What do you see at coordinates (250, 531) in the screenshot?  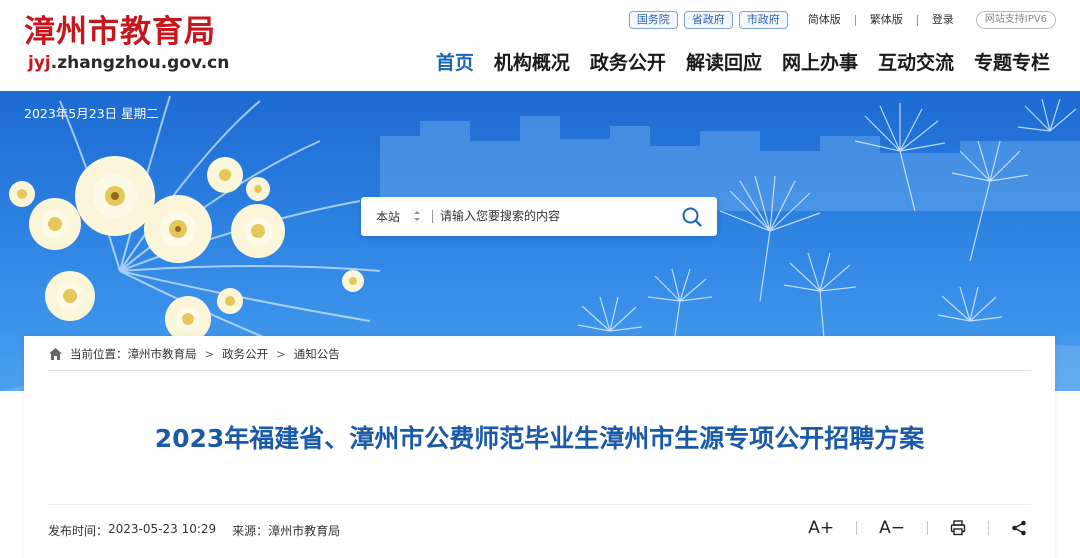 I see `source-label: 来源：` at bounding box center [250, 531].